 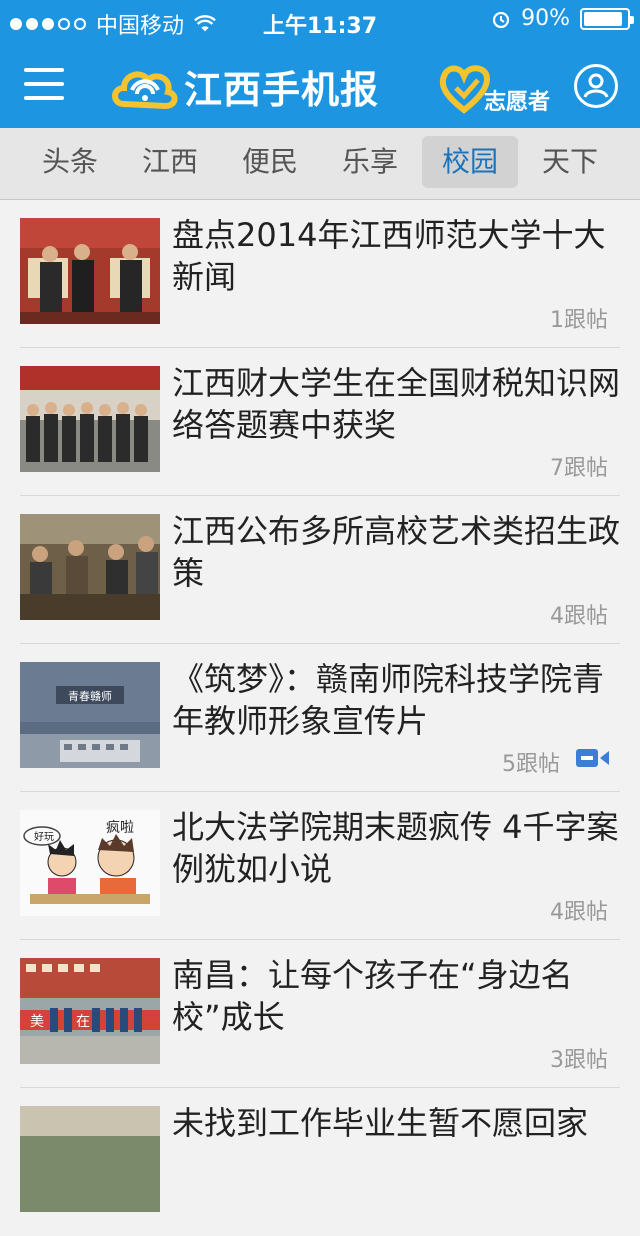 I want to click on news-thumbnail: 青春赣师, so click(x=90, y=715).